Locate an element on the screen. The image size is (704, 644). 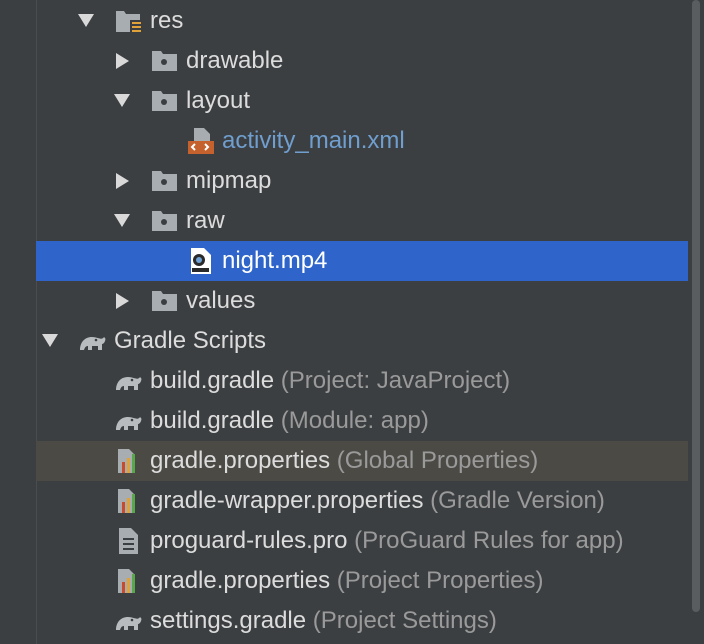
vertical-scrollbar is located at coordinates (696, 306).